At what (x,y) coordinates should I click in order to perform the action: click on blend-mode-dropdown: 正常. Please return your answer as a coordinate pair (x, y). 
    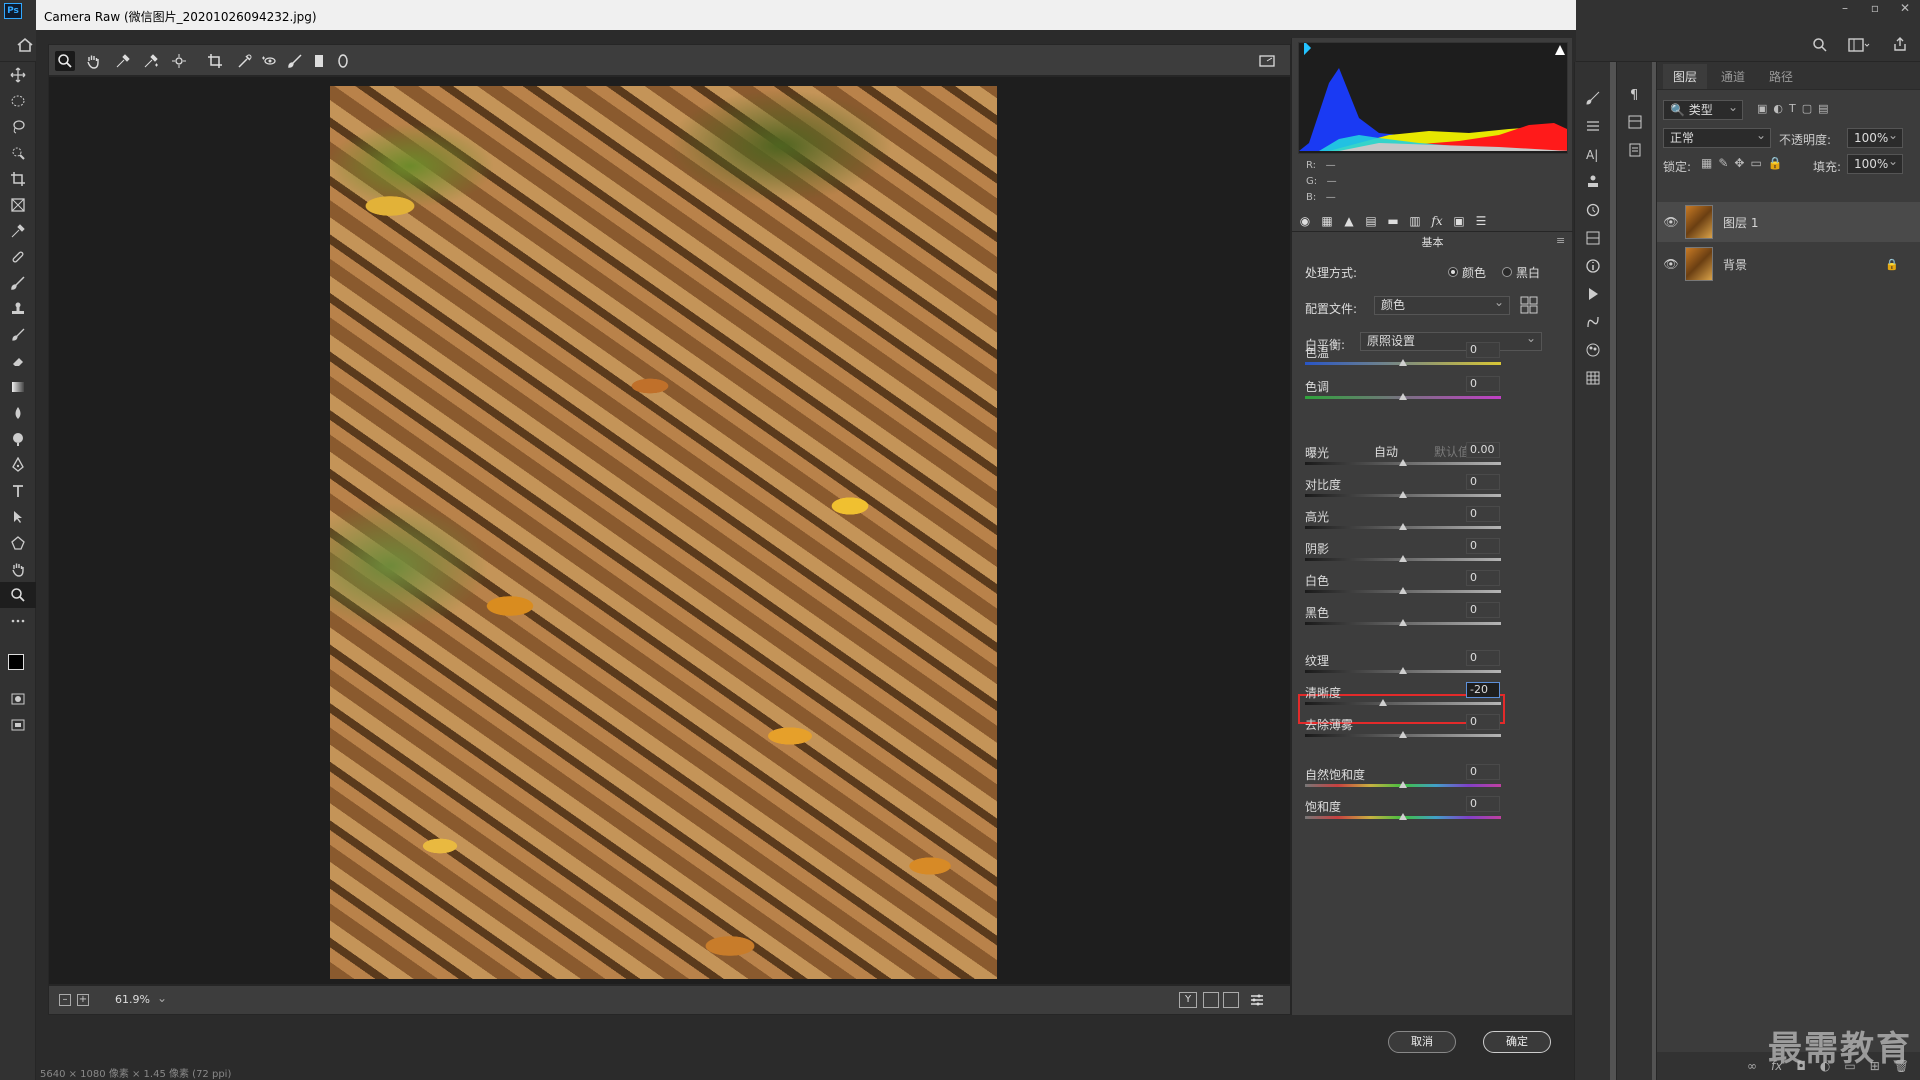
    Looking at the image, I should click on (1717, 137).